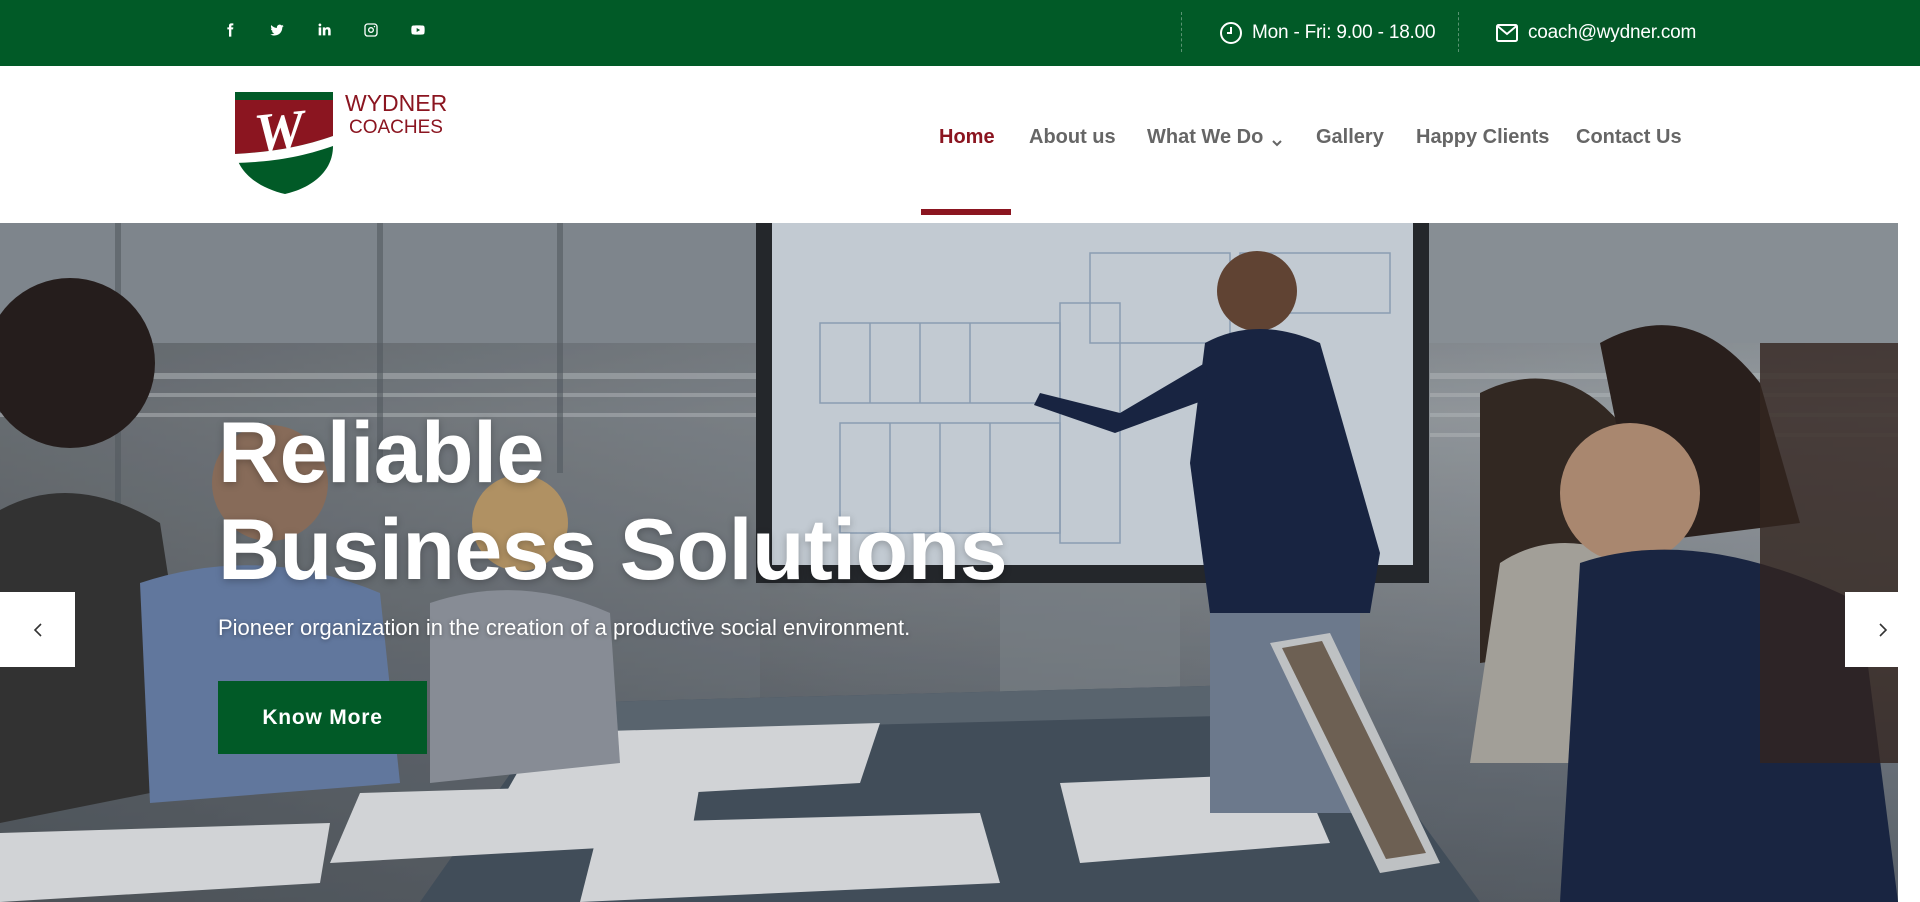 The image size is (1920, 902). I want to click on social-links, so click(324, 30).